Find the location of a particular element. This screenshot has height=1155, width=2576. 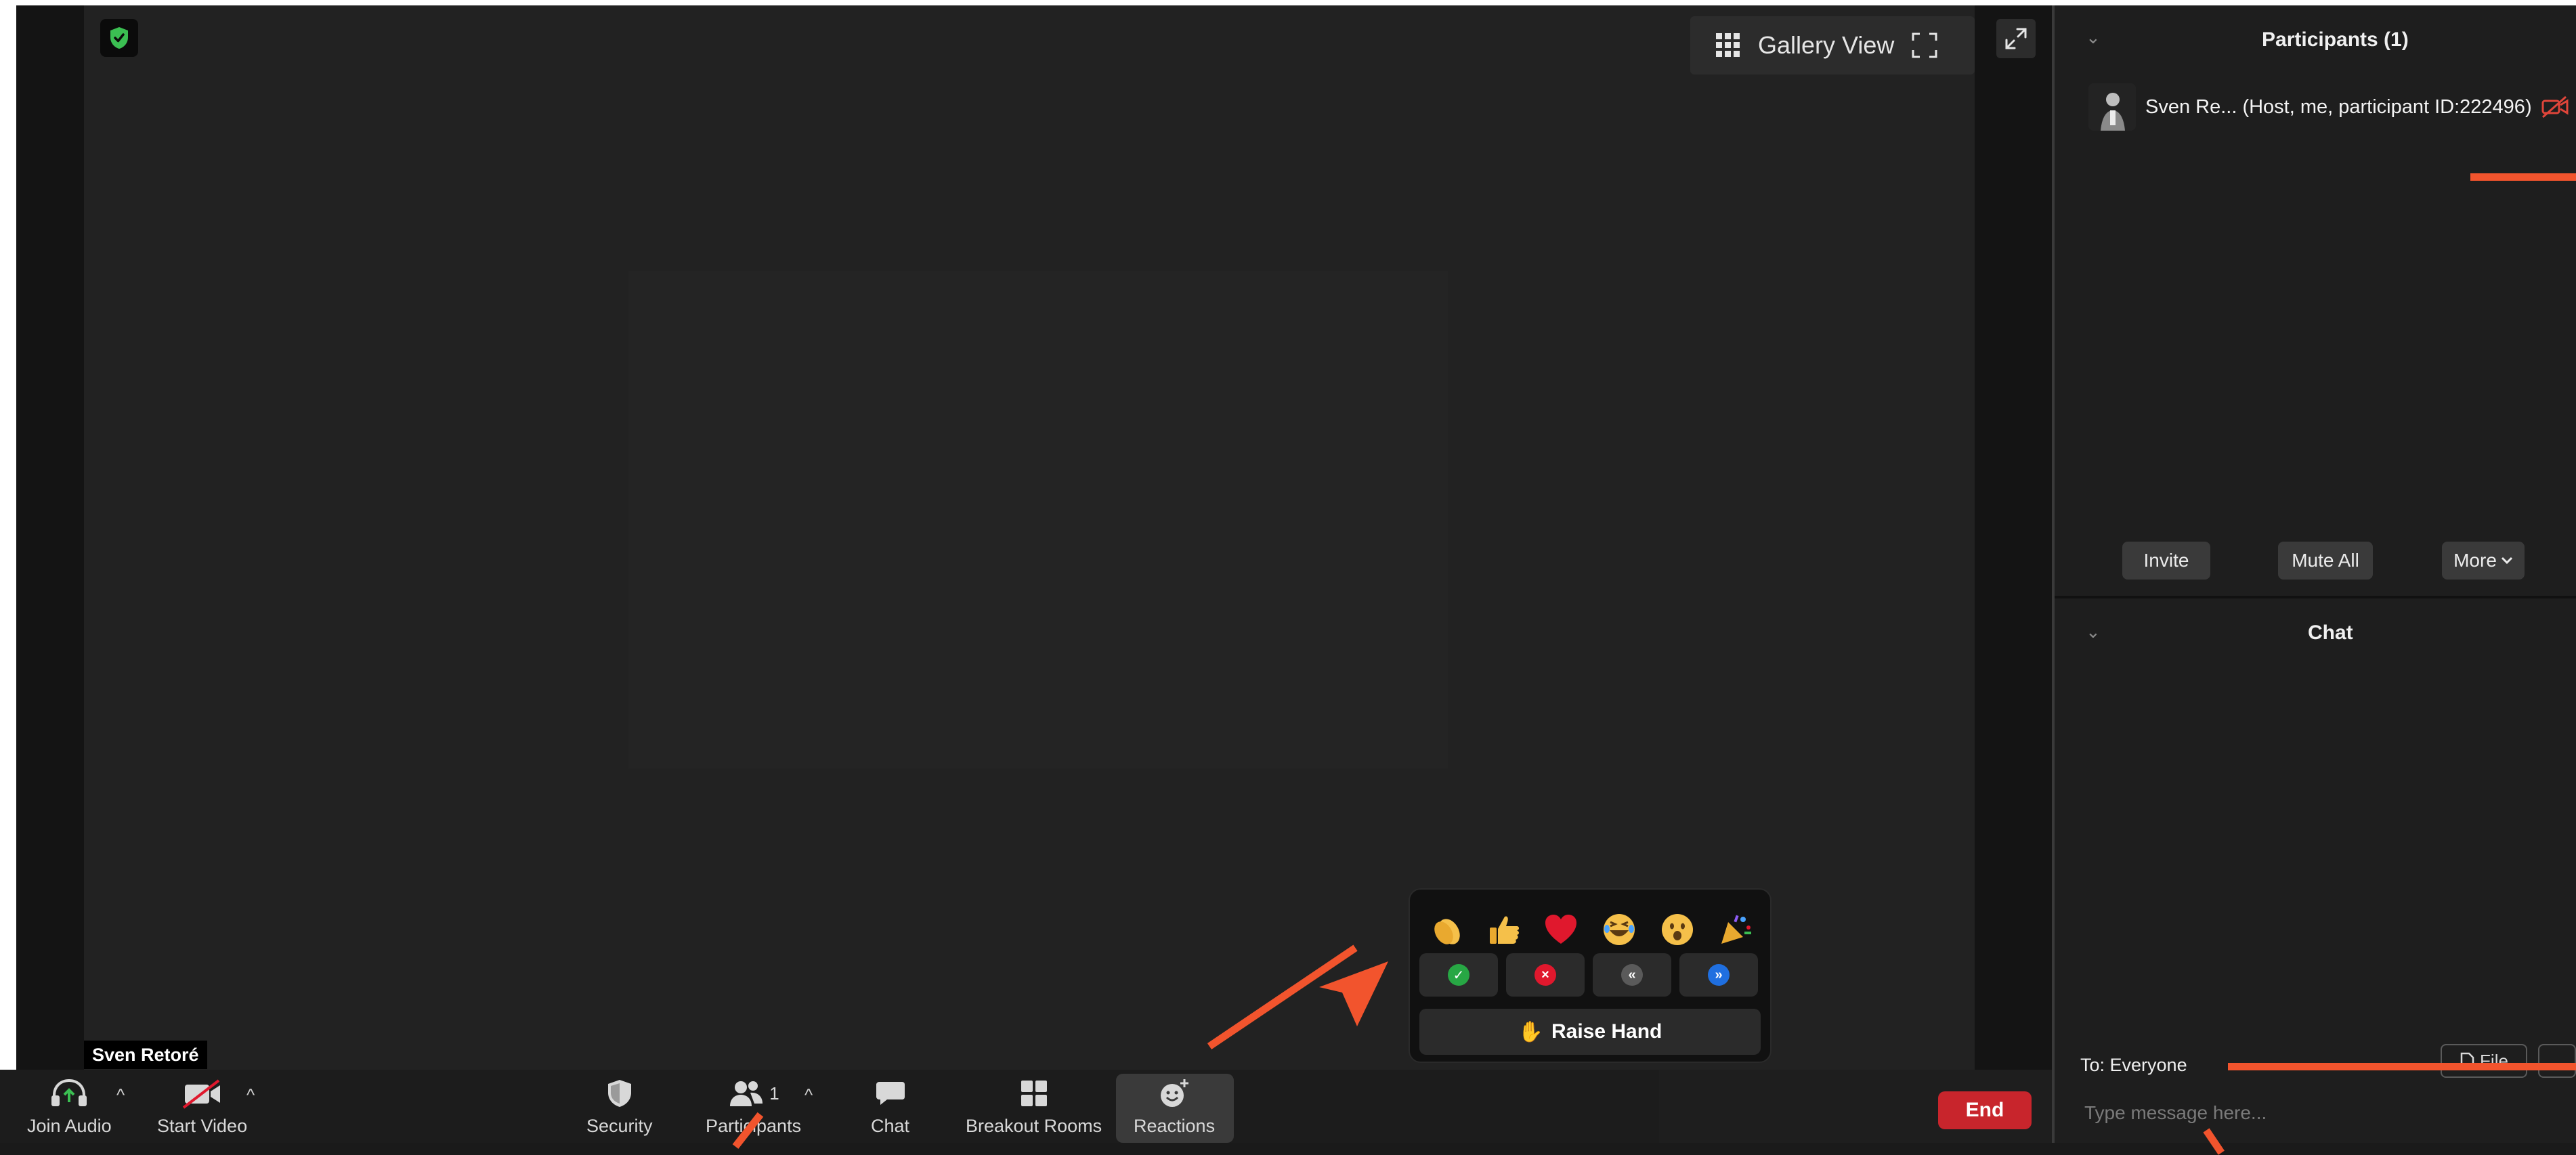

expand-arrows-icon is located at coordinates (2016, 38).